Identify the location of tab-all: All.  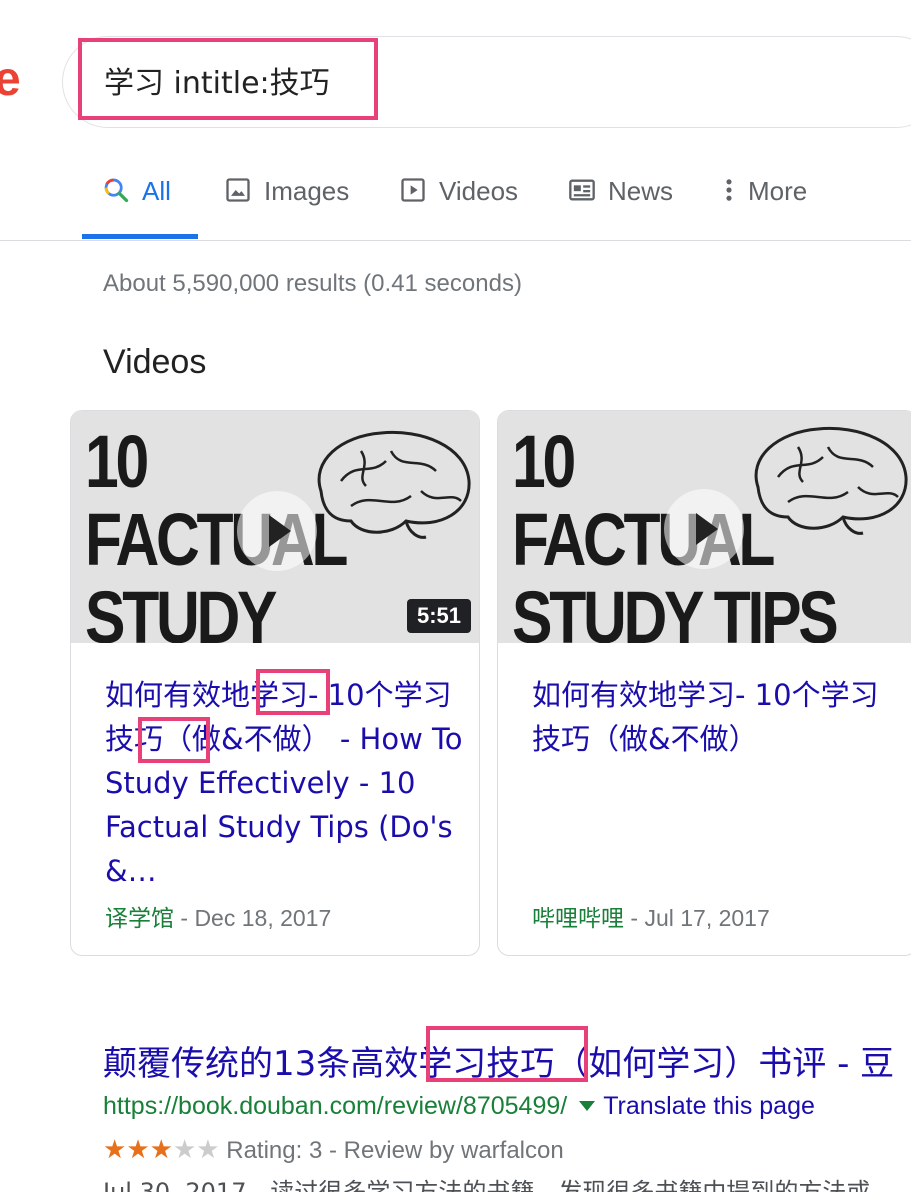
(136, 204).